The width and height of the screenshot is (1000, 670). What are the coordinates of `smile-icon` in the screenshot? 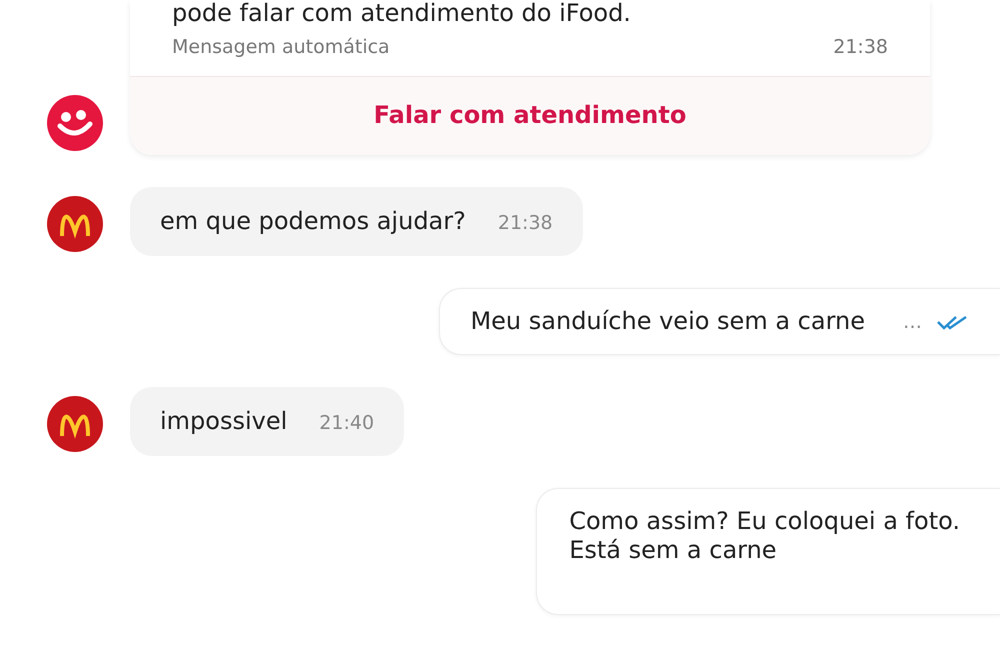 It's located at (75, 123).